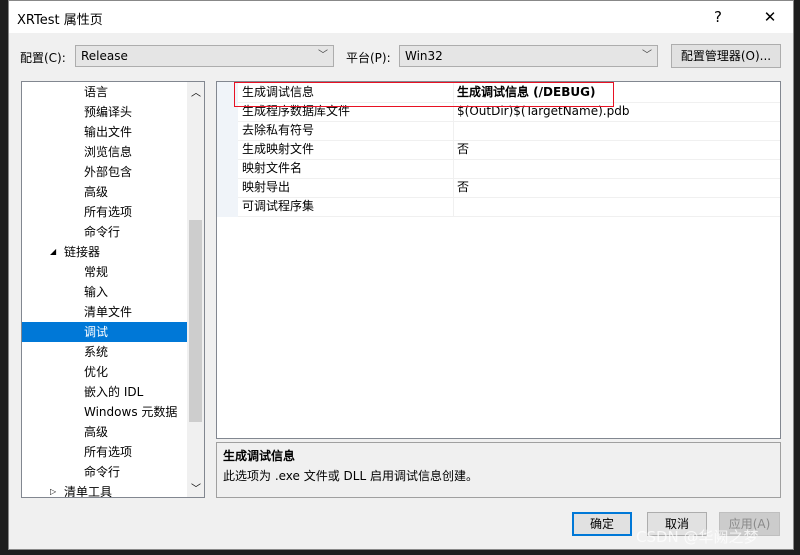 The width and height of the screenshot is (800, 555). Describe the element at coordinates (204, 56) in the screenshot. I see `config-select: Release ﹀` at that location.